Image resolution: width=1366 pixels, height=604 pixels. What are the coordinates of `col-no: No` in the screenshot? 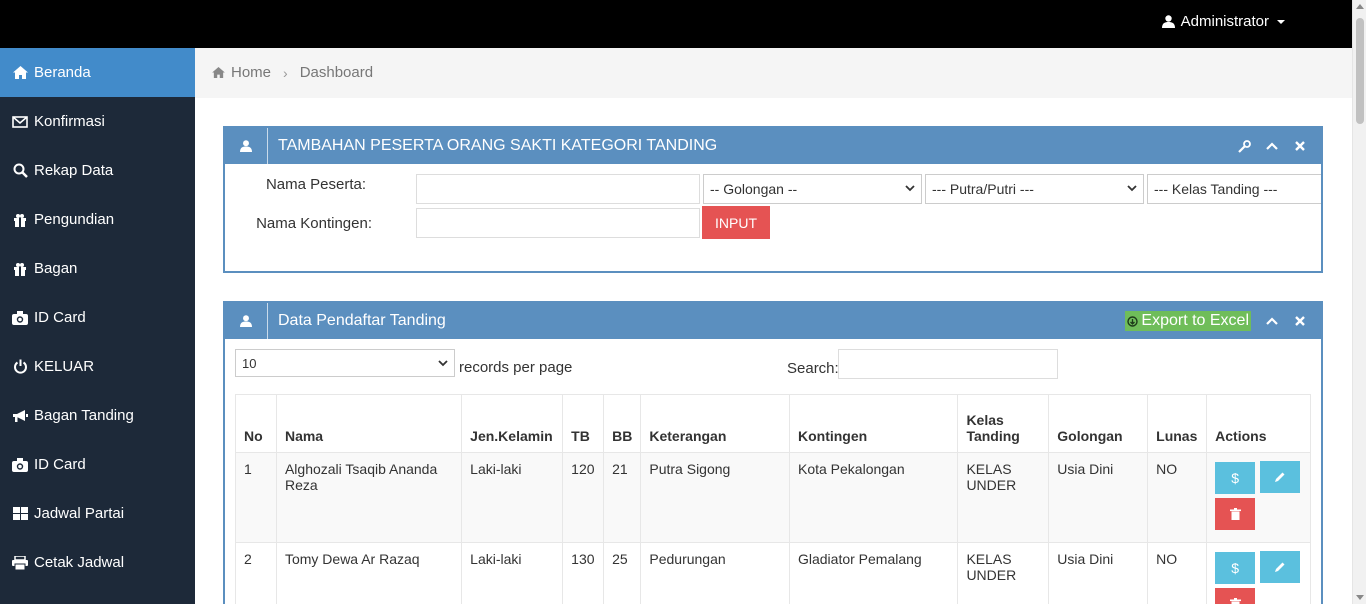 It's located at (256, 423).